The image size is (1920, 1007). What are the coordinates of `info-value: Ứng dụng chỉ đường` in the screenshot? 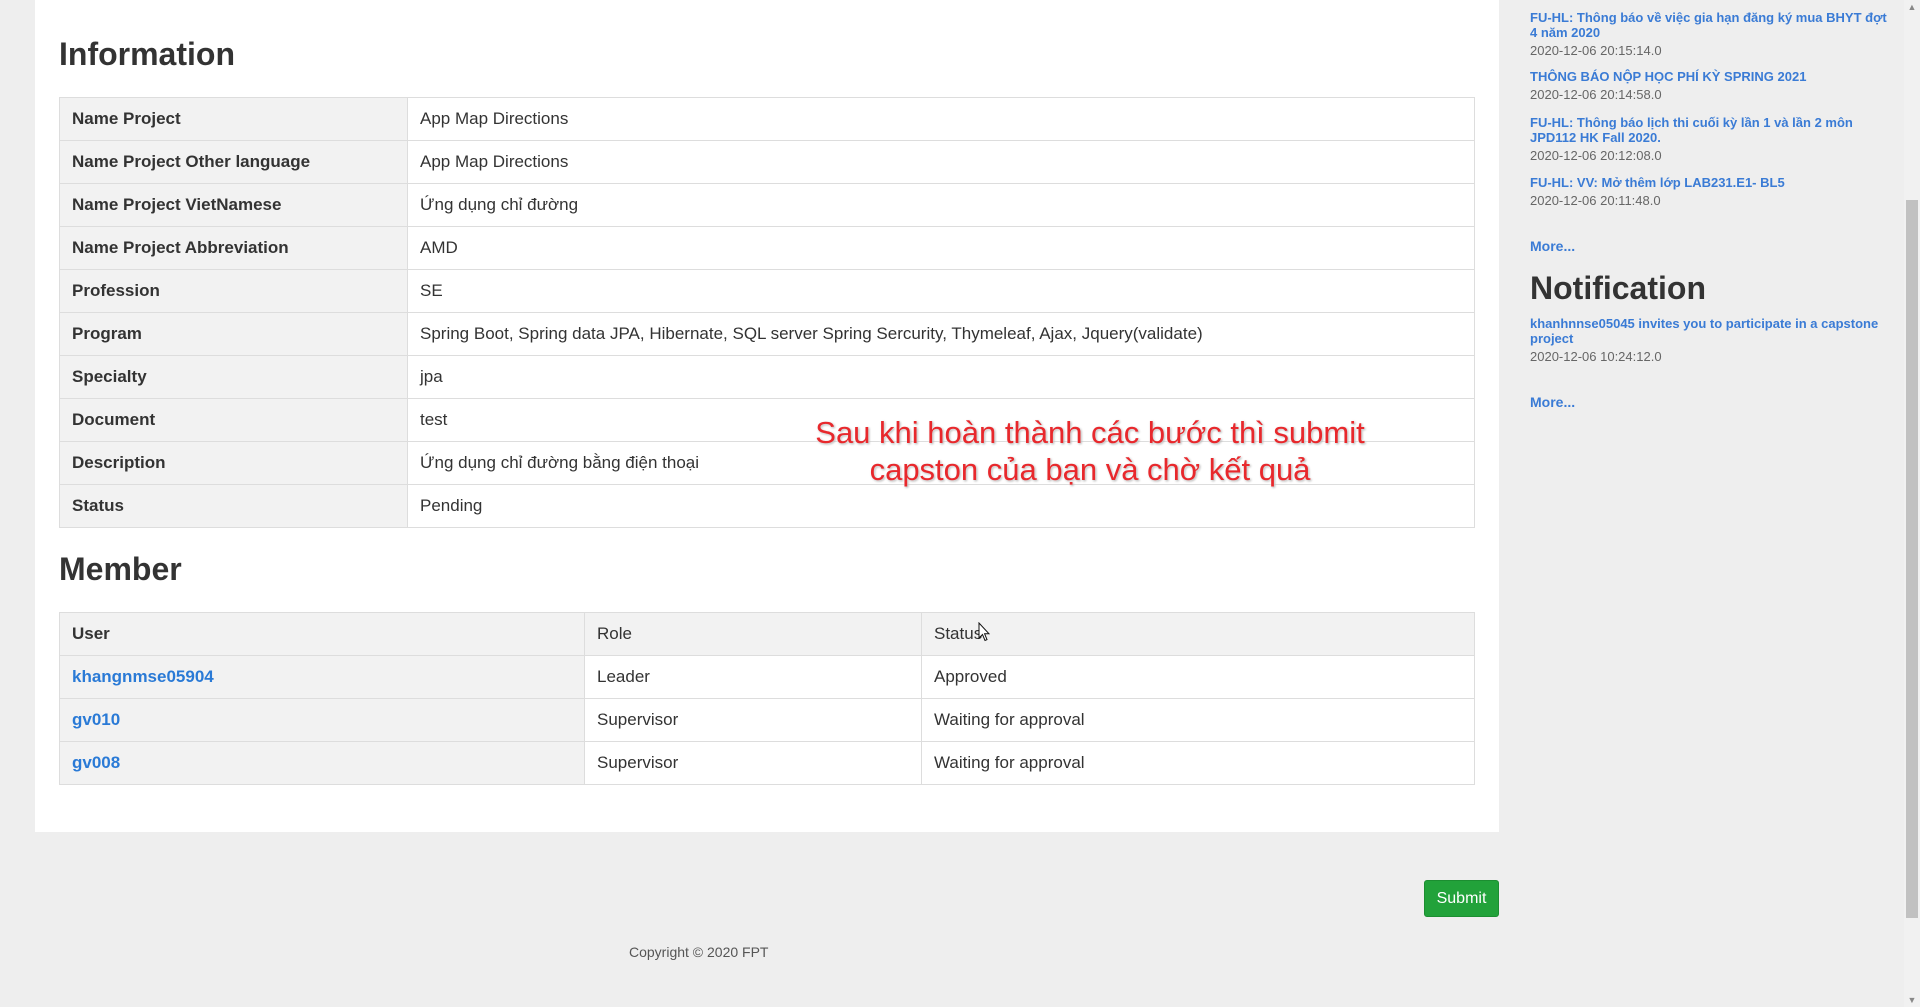 It's located at (941, 205).